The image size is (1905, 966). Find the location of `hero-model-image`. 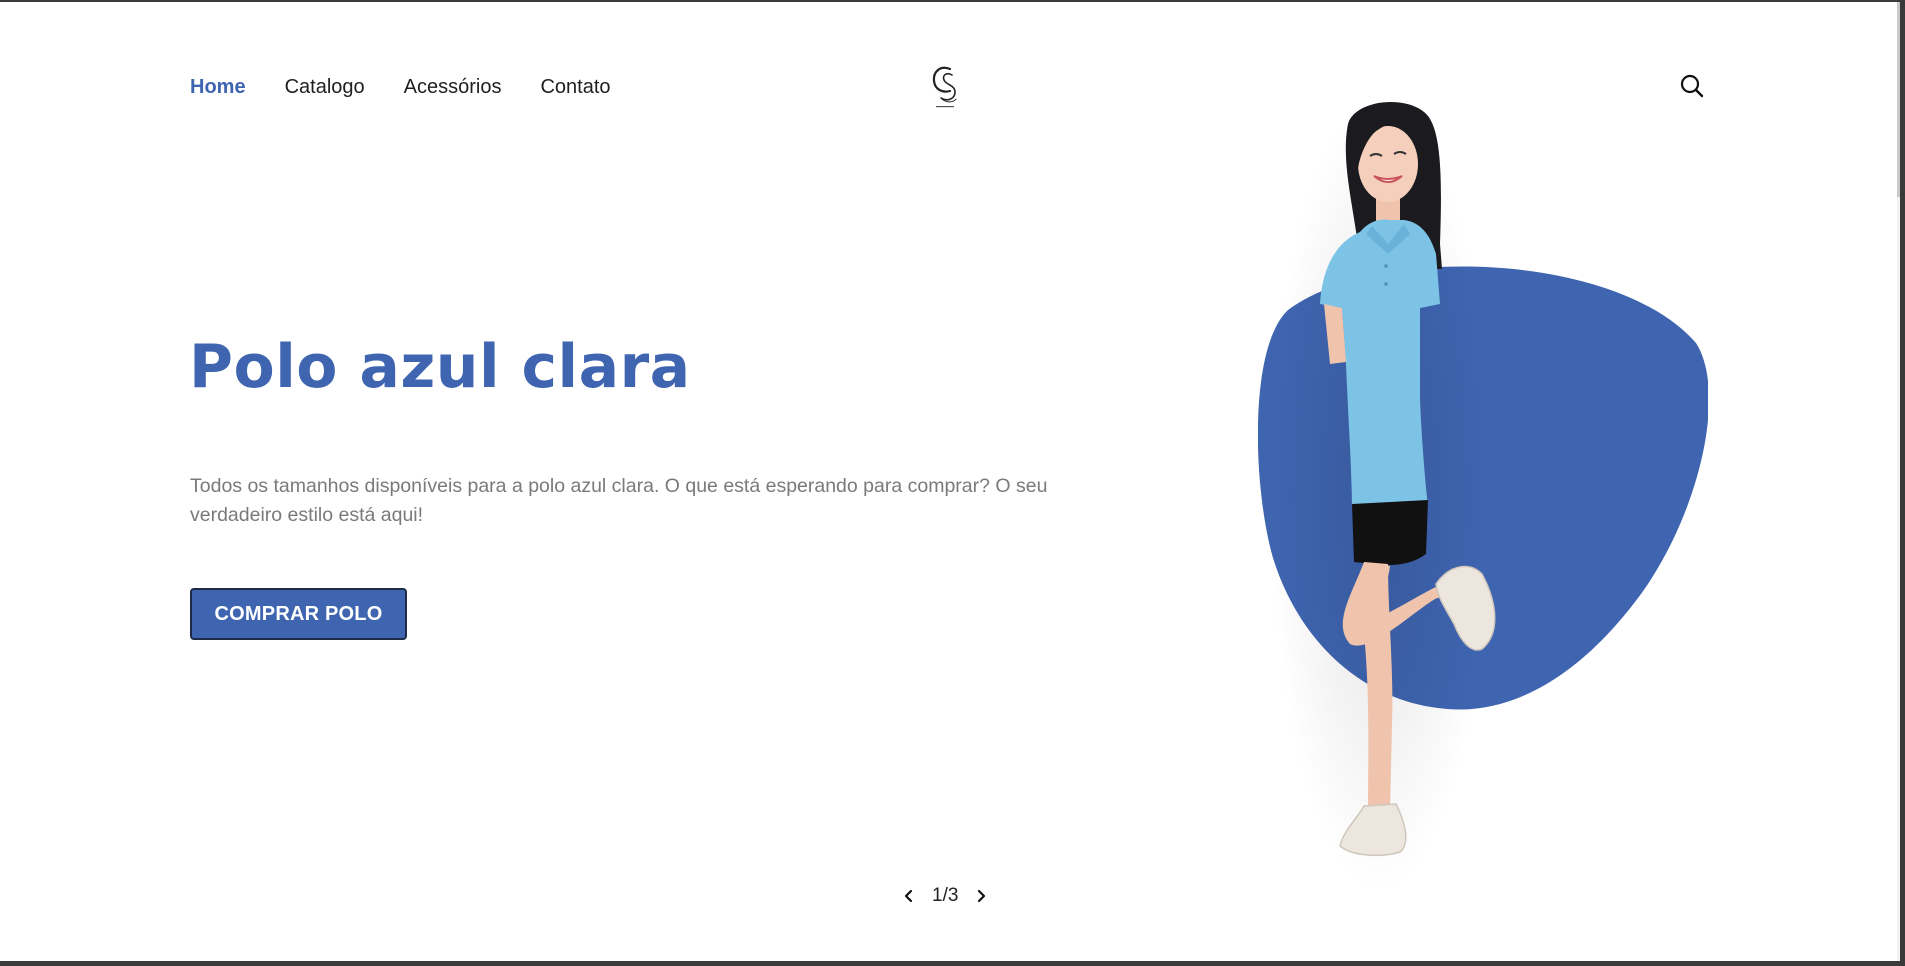

hero-model-image is located at coordinates (1383, 494).